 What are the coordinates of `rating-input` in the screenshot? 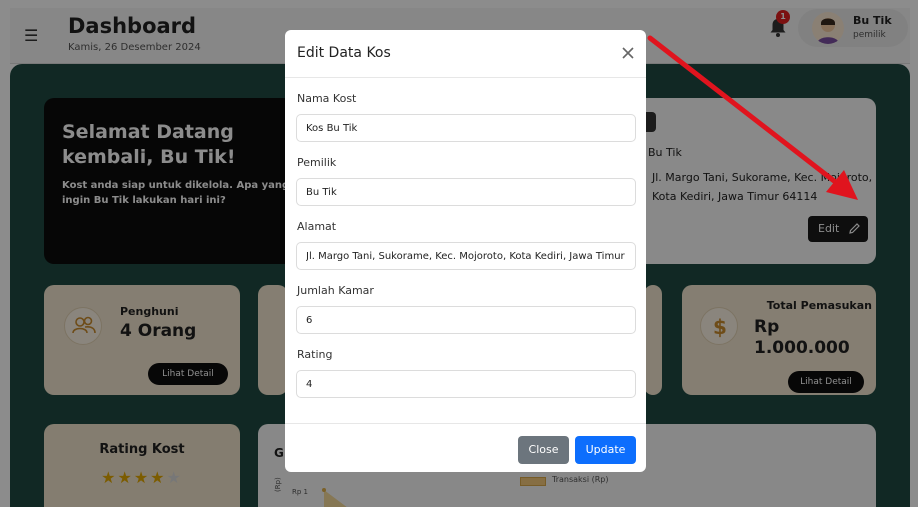 It's located at (466, 384).